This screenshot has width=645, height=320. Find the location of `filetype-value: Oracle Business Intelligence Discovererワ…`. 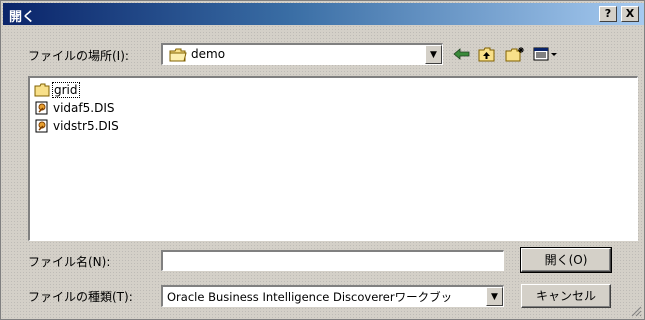

filetype-value: Oracle Business Intelligence Discovererワ… is located at coordinates (310, 297).